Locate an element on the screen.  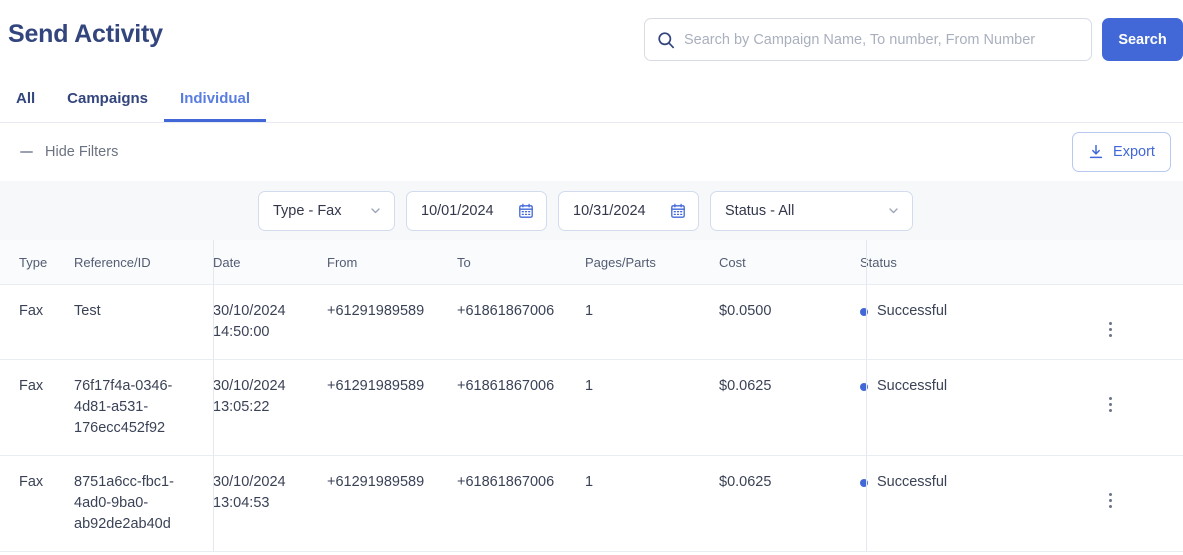
tab-campaigns: Campaigns is located at coordinates (107, 106).